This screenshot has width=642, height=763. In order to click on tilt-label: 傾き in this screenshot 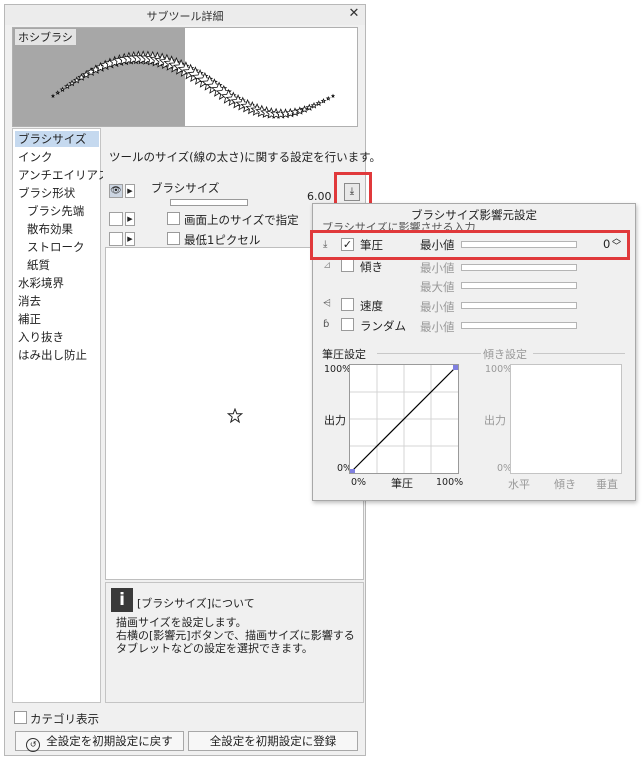, I will do `click(371, 267)`.